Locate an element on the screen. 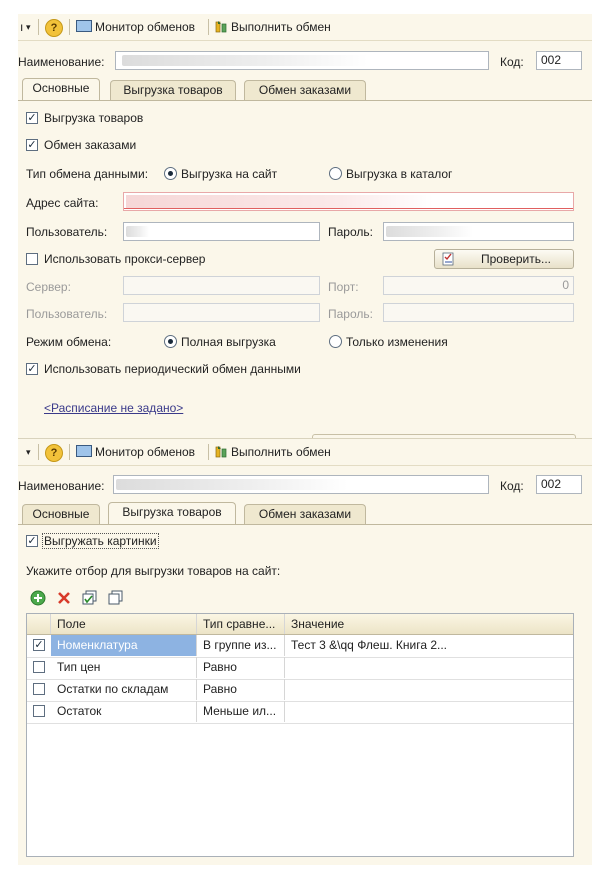 The image size is (610, 888). field-cell: Номенклатура is located at coordinates (124, 645).